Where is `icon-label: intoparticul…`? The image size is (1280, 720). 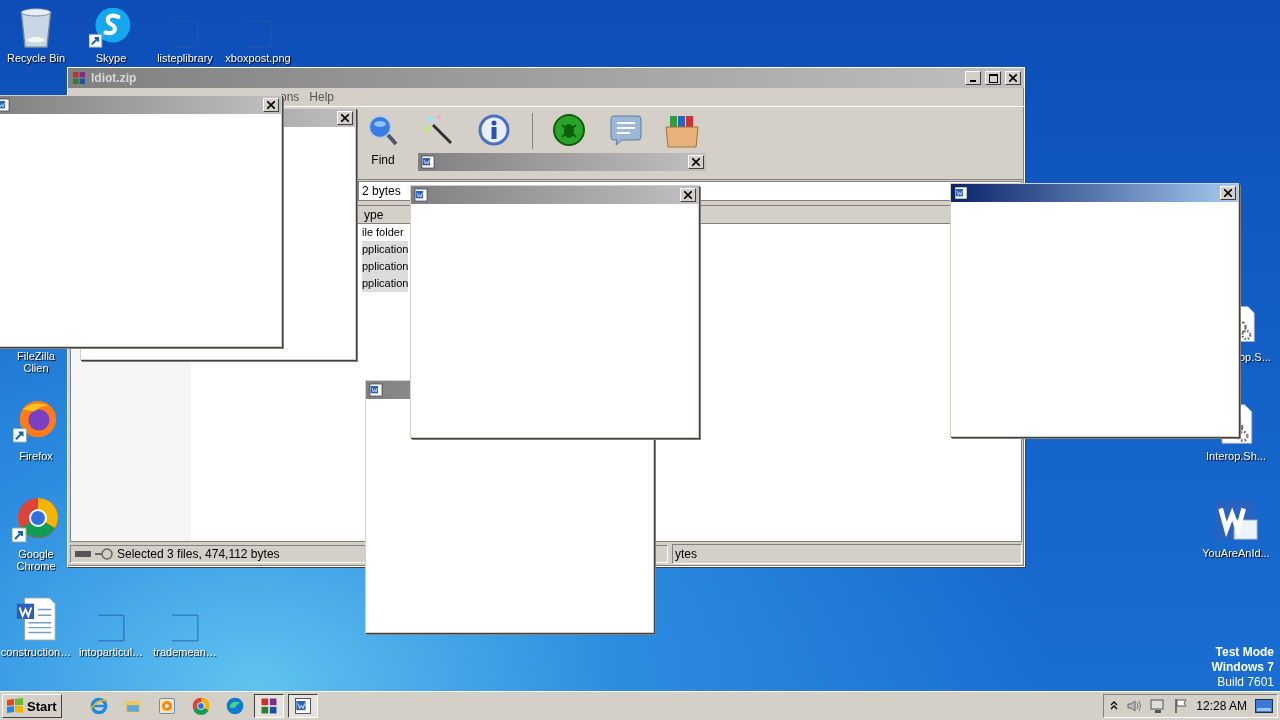 icon-label: intoparticul… is located at coordinates (111, 652).